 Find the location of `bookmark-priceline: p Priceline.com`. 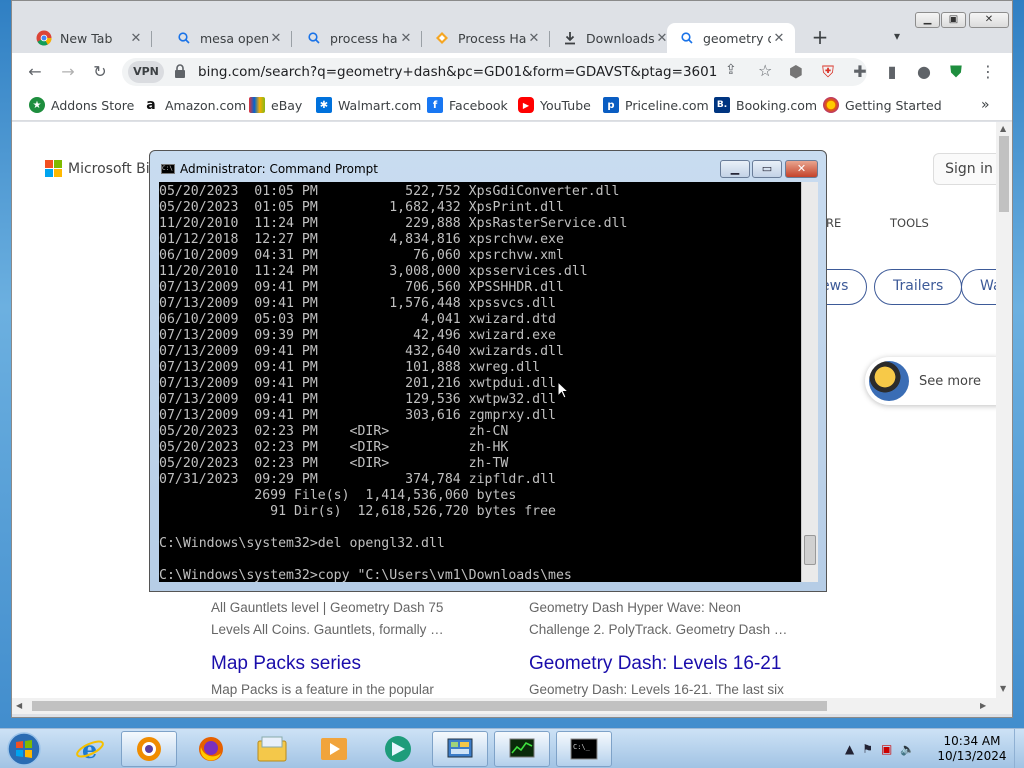

bookmark-priceline: p Priceline.com is located at coordinates (656, 105).